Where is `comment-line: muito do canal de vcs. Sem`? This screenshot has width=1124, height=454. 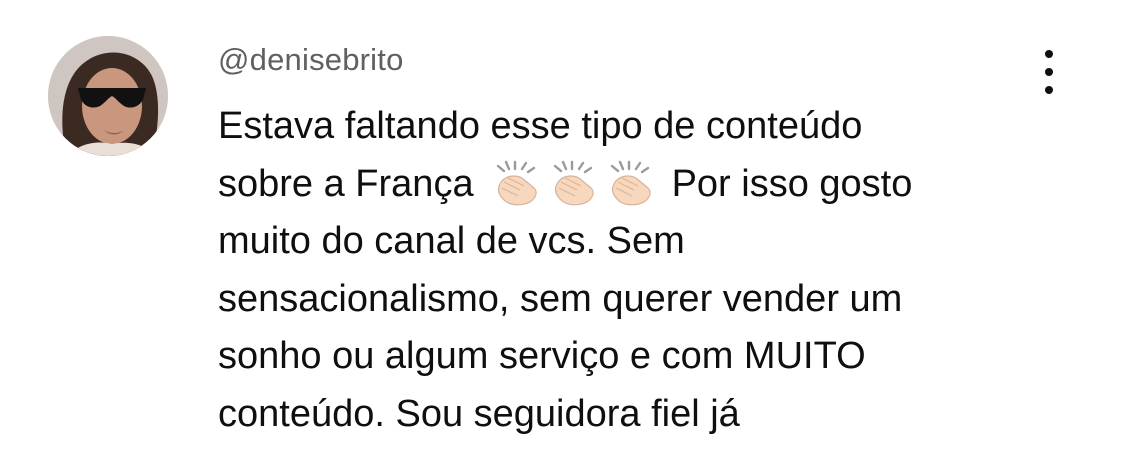
comment-line: muito do canal de vcs. Sem is located at coordinates (451, 241).